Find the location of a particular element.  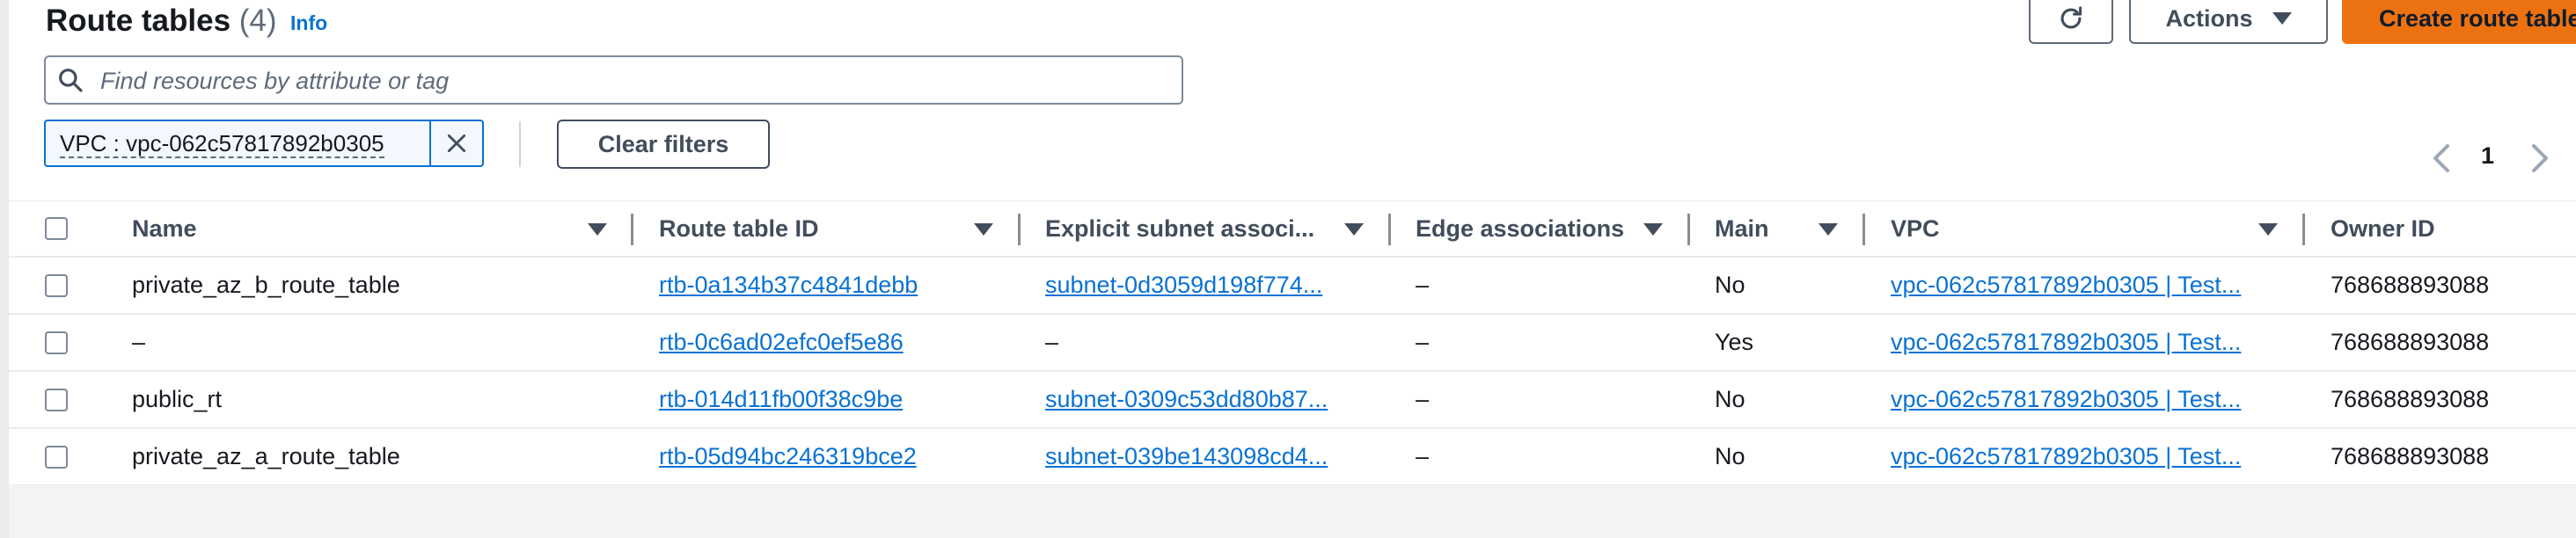

search-input is located at coordinates (637, 81).